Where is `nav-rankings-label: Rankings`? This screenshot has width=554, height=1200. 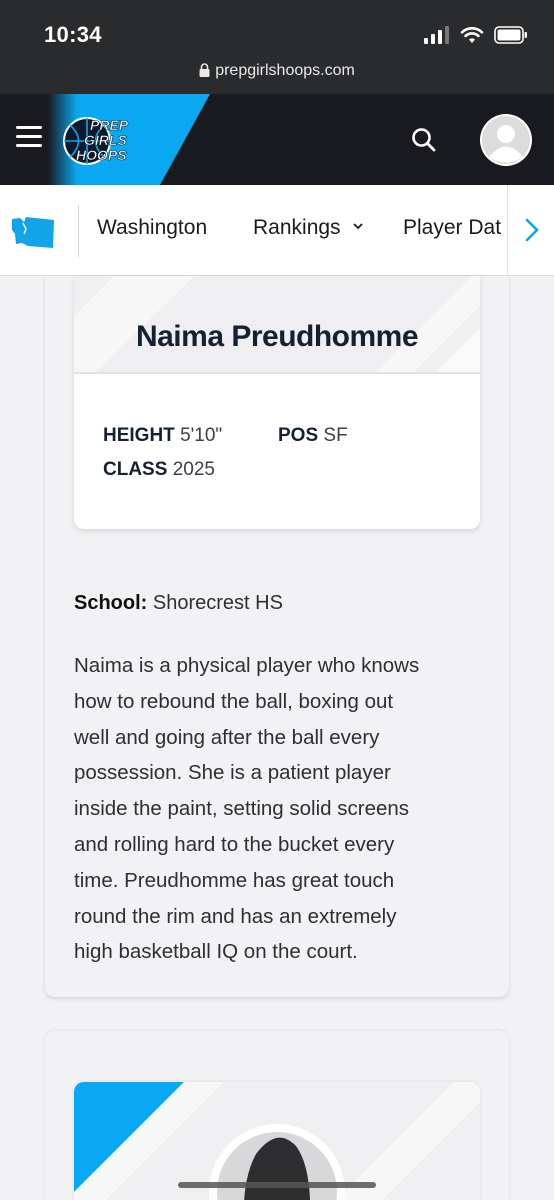 nav-rankings-label: Rankings is located at coordinates (297, 227).